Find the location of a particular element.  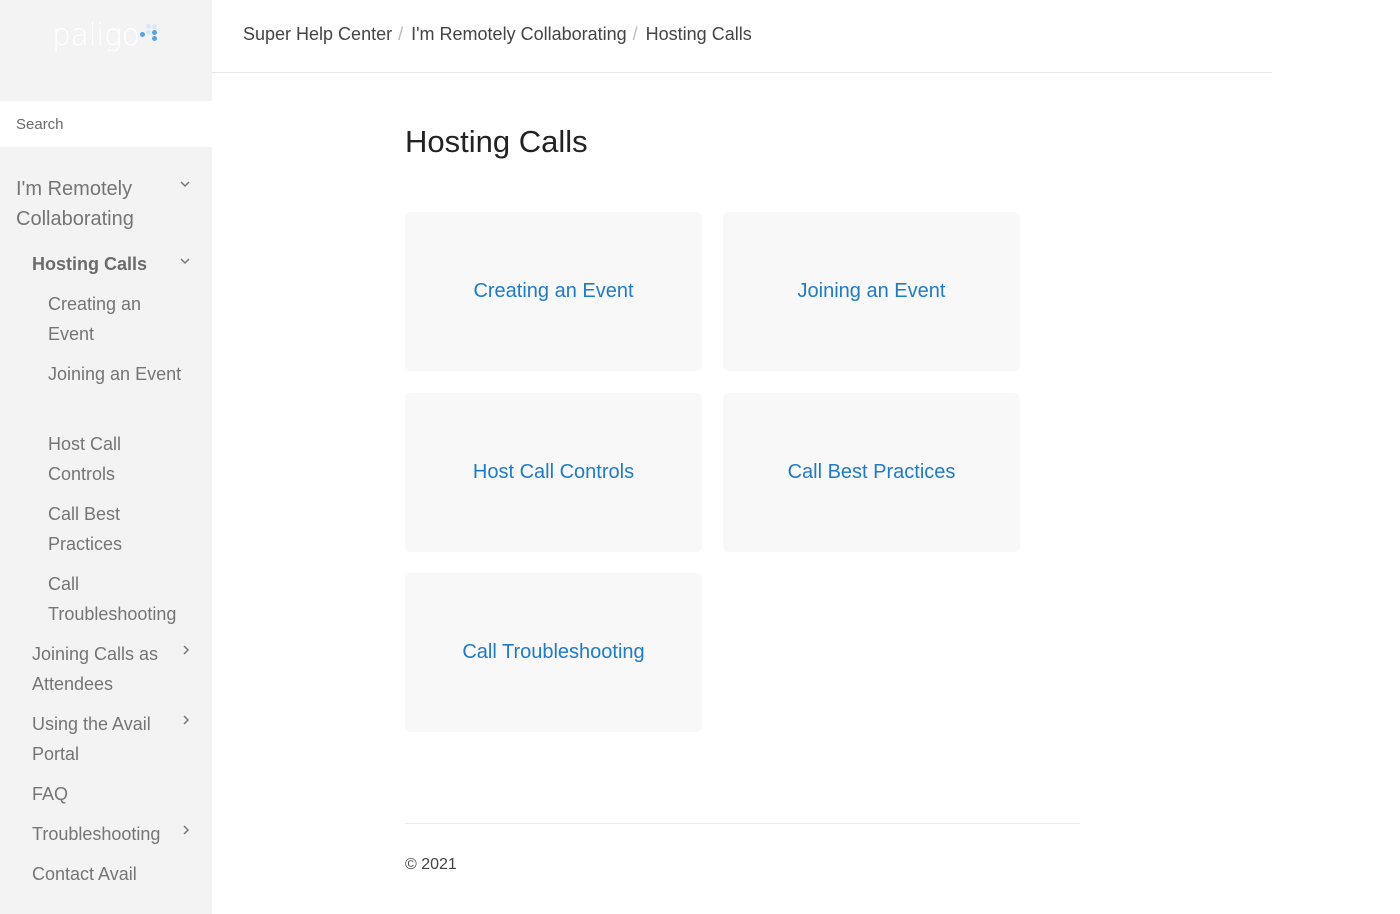

sidebar-item-joining-event: Joining an Event is located at coordinates (118, 374).